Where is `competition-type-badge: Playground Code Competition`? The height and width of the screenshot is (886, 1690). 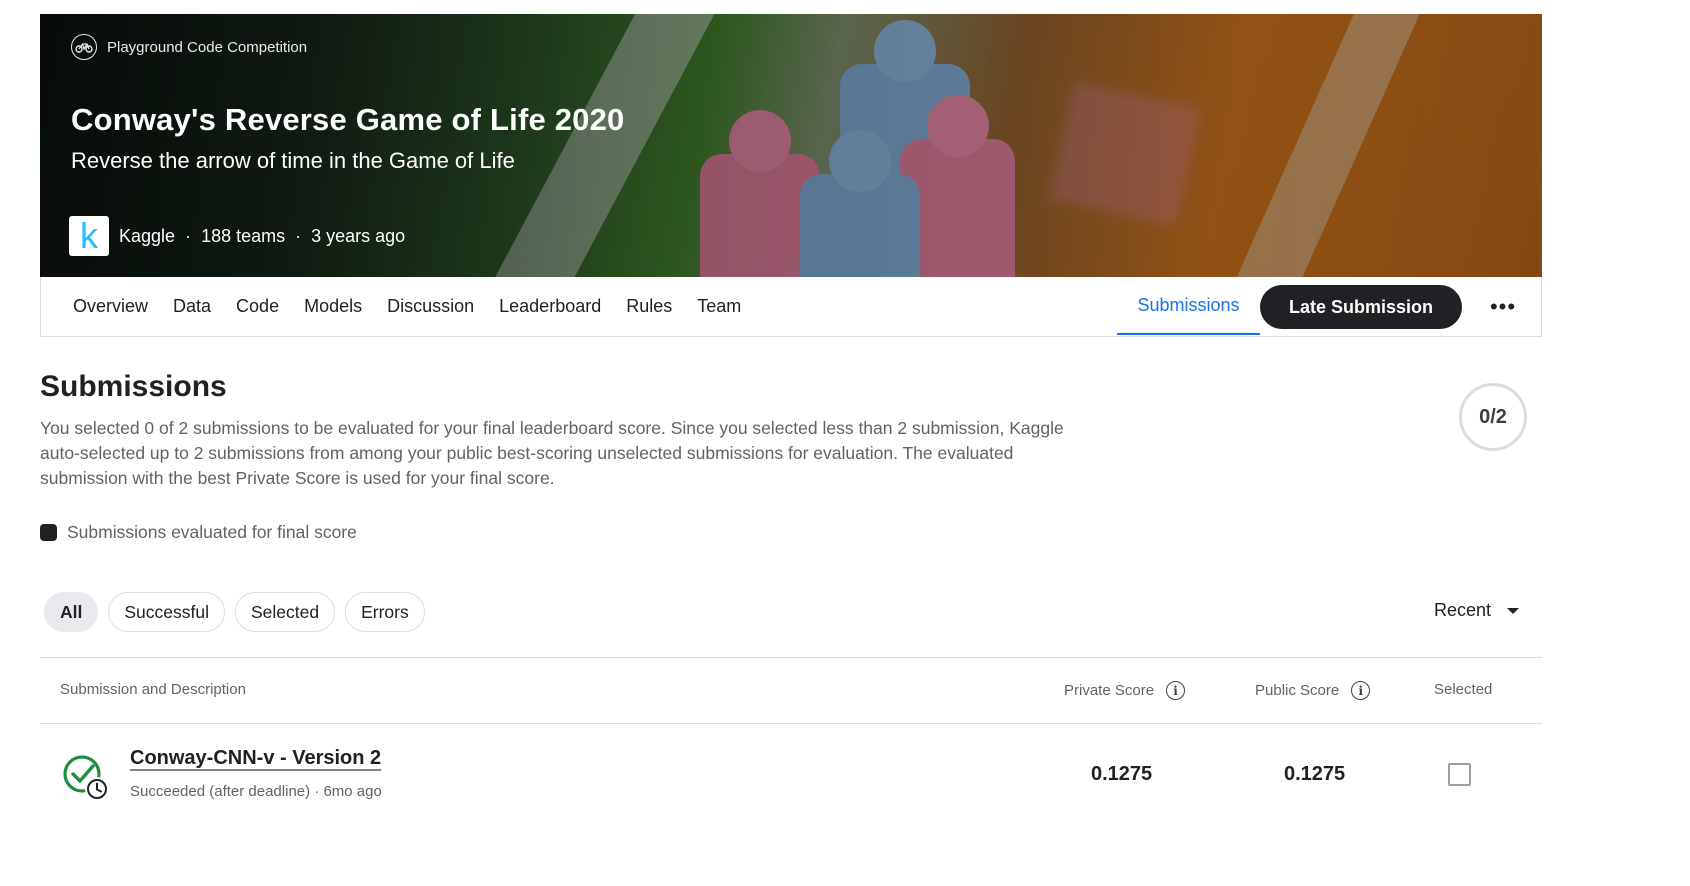 competition-type-badge: Playground Code Competition is located at coordinates (189, 47).